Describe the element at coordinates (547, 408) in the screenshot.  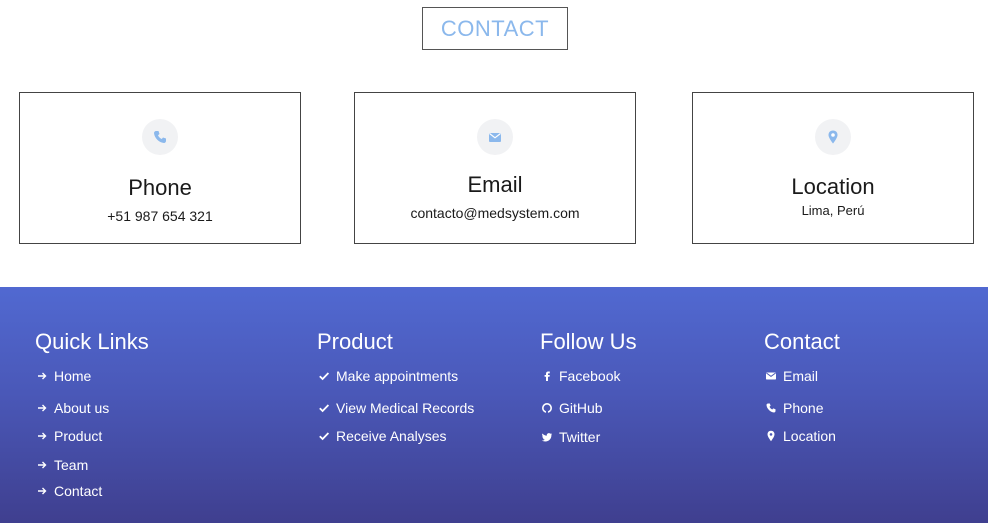
I see `github-icon` at that location.